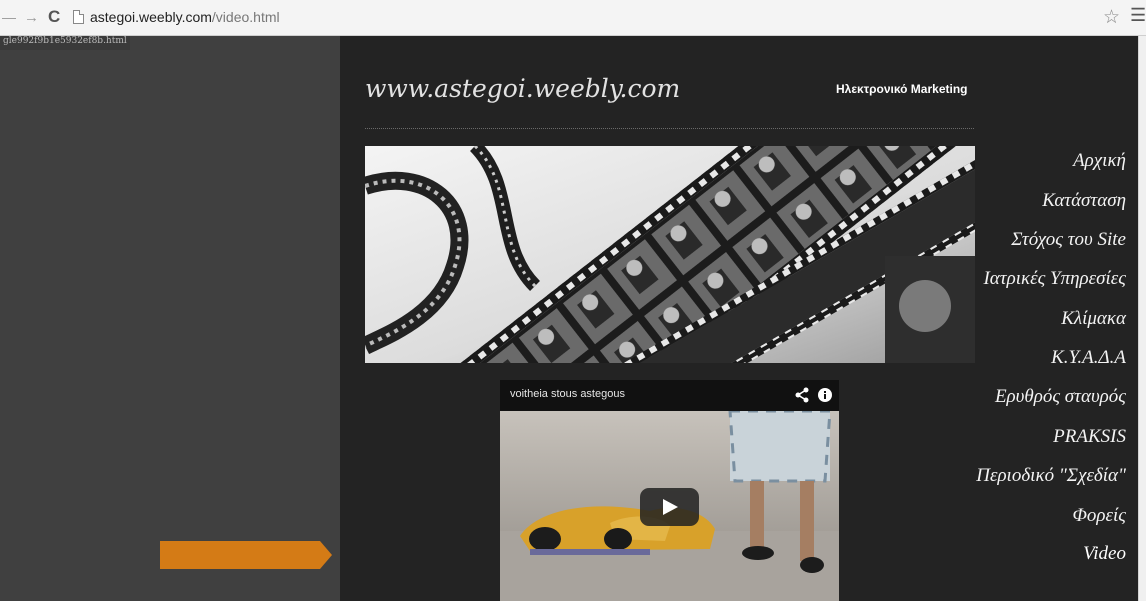  Describe the element at coordinates (9, 17) in the screenshot. I see `back-arrow-icon: —` at that location.